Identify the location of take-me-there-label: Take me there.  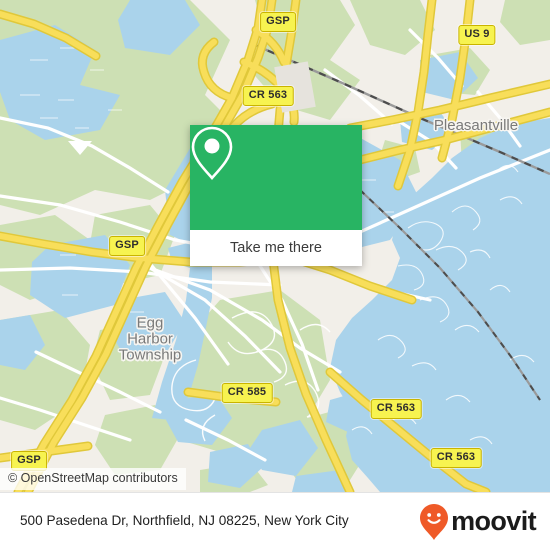
(276, 248).